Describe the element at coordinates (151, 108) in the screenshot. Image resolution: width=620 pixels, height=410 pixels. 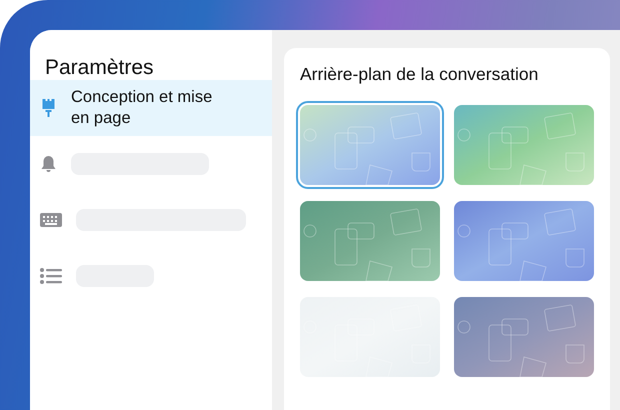
I see `sidebar-item: Conception et mise en page` at that location.